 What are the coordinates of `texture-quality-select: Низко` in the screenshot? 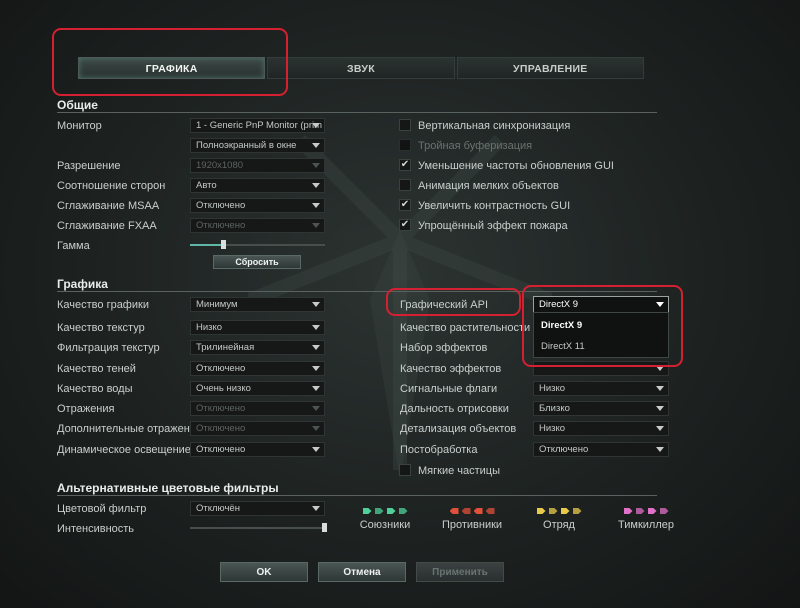 It's located at (257, 327).